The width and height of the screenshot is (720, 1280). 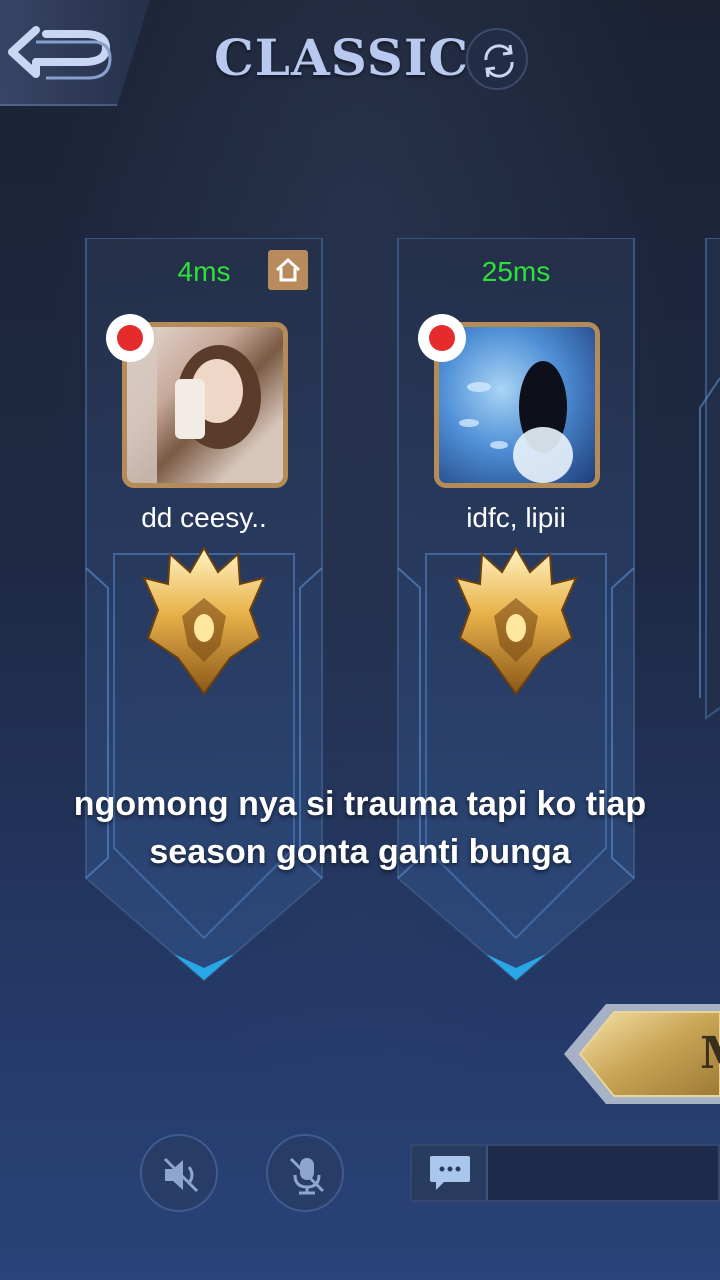 What do you see at coordinates (516, 517) in the screenshot?
I see `player-name: idfc, lipii` at bounding box center [516, 517].